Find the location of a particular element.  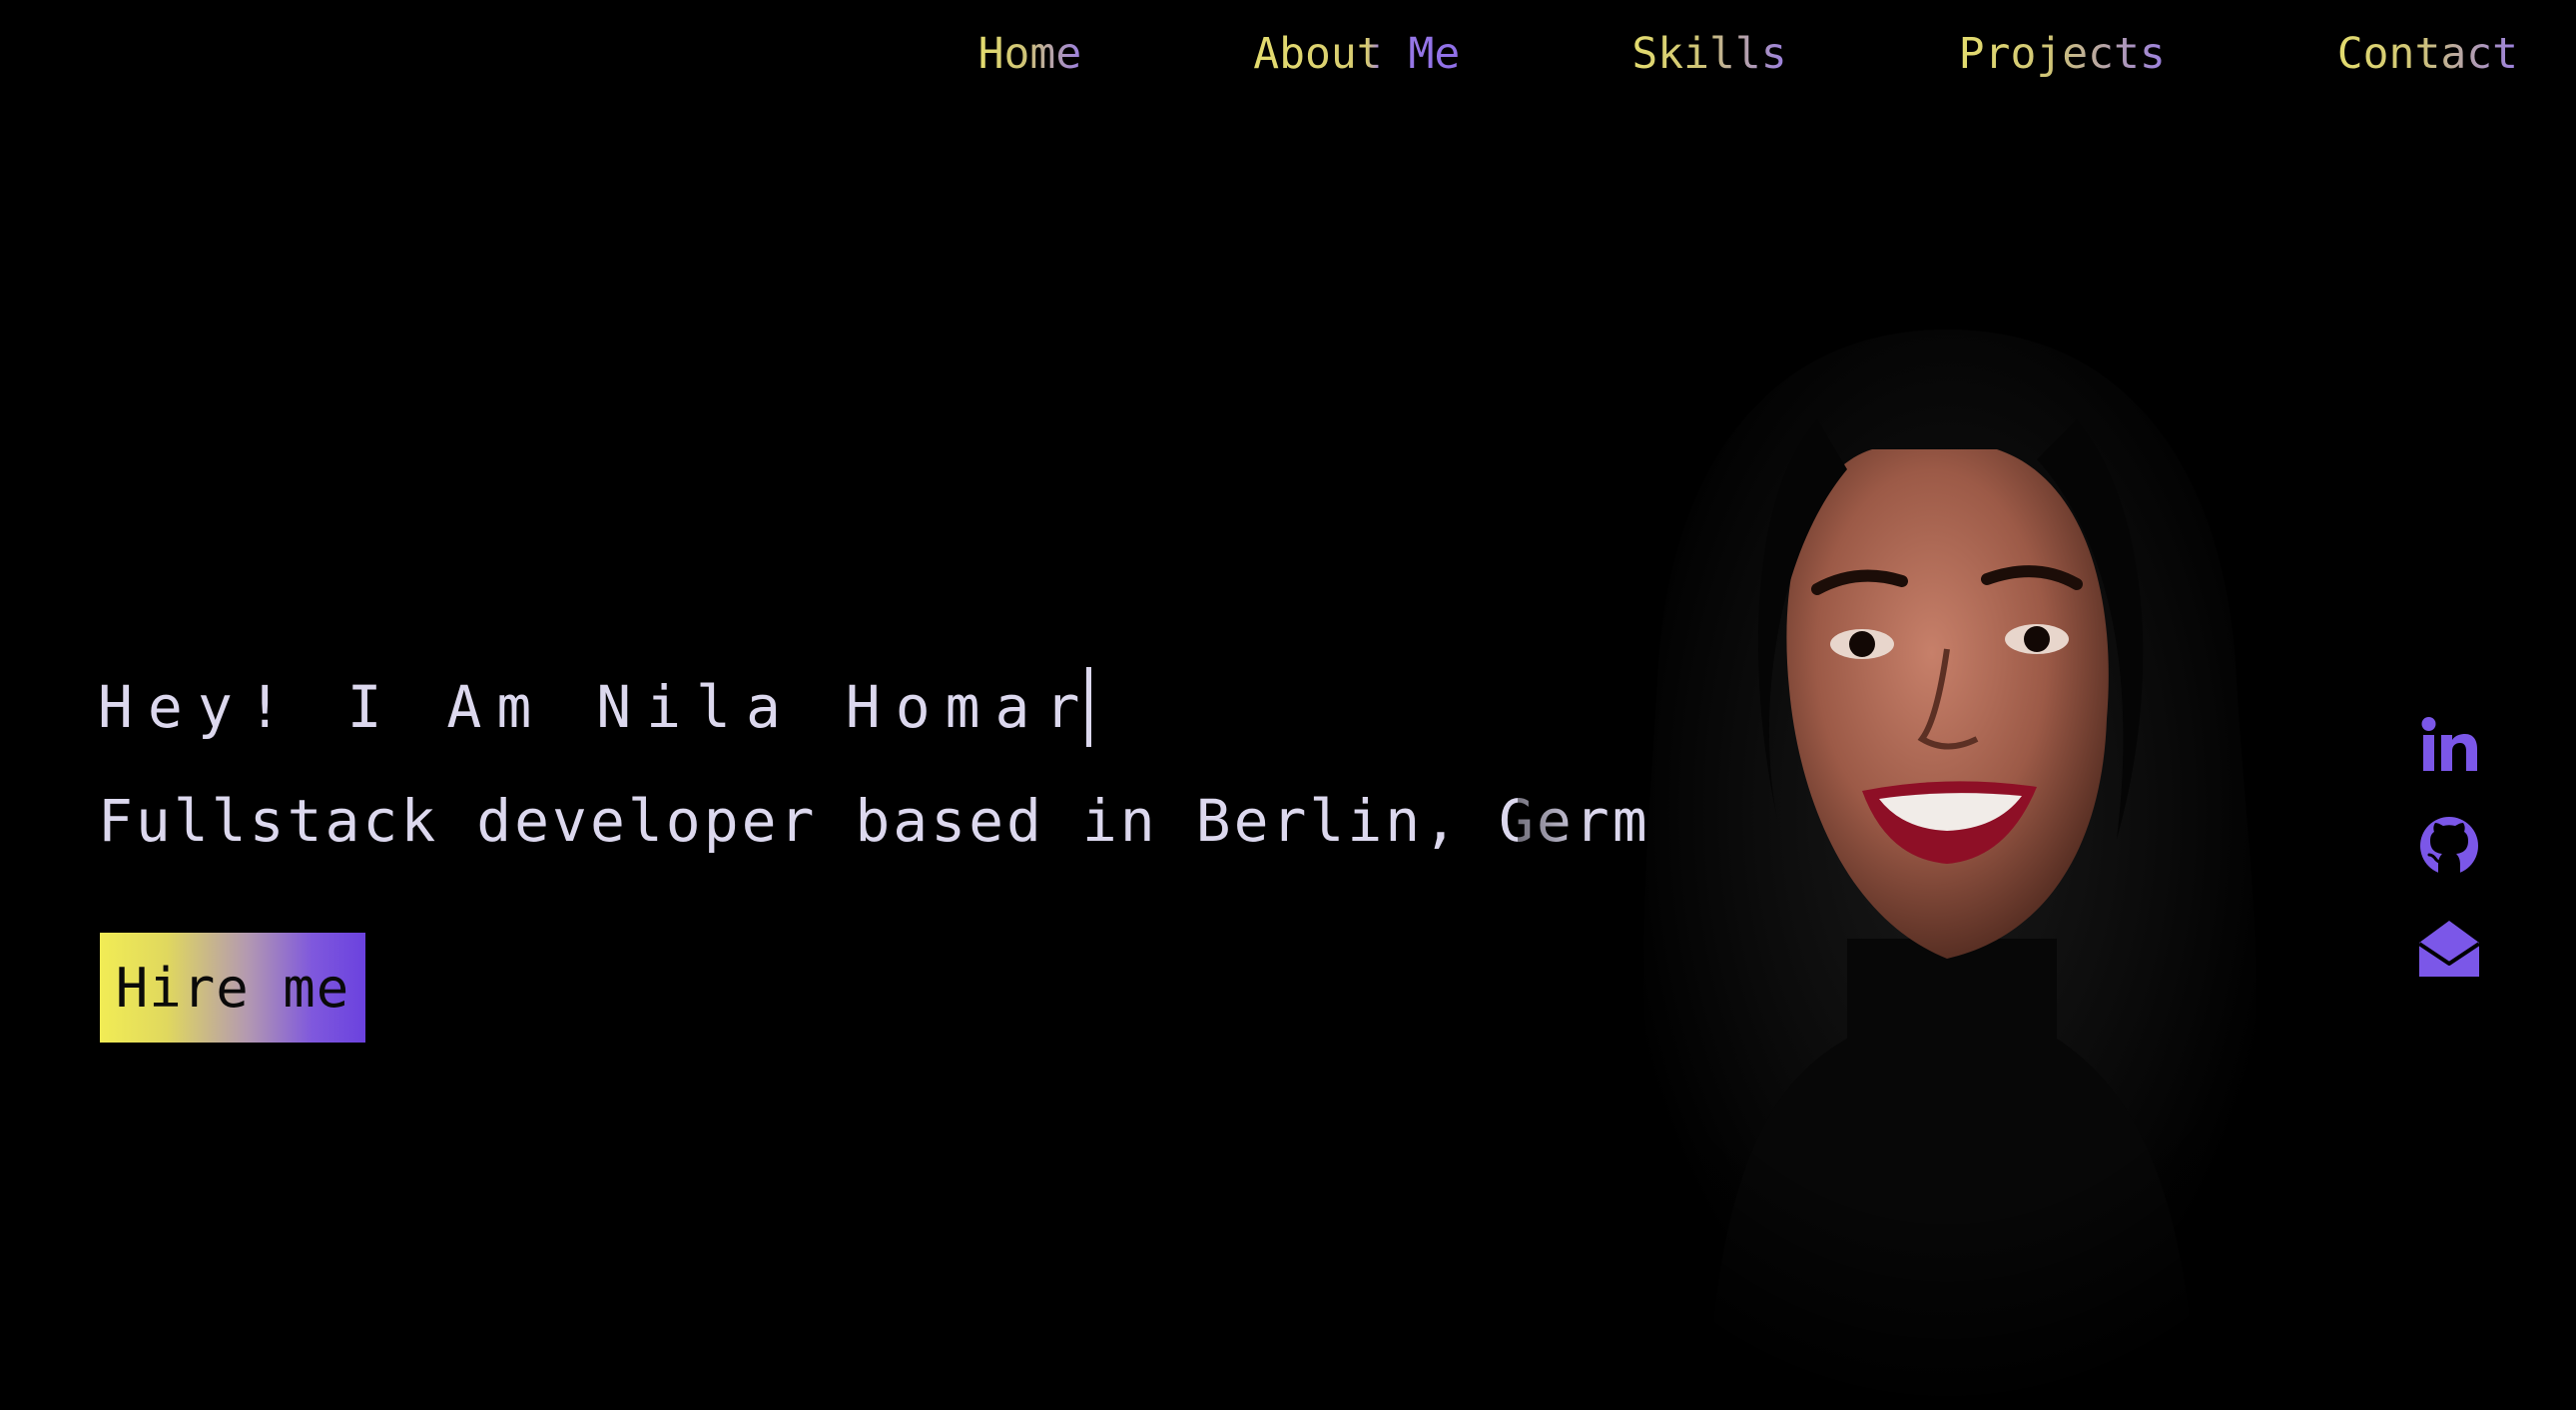

email-icon is located at coordinates (2449, 949).